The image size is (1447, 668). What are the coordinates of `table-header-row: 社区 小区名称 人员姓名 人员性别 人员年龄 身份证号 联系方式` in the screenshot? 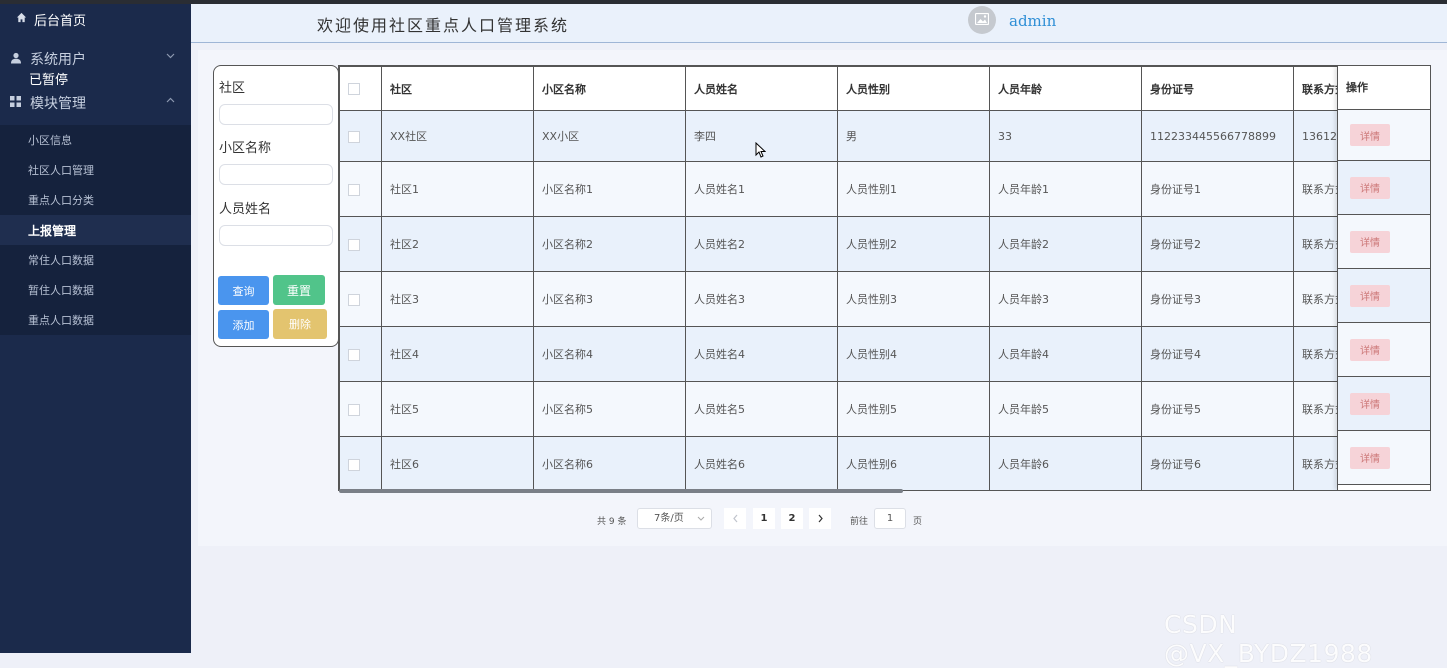 It's located at (872, 88).